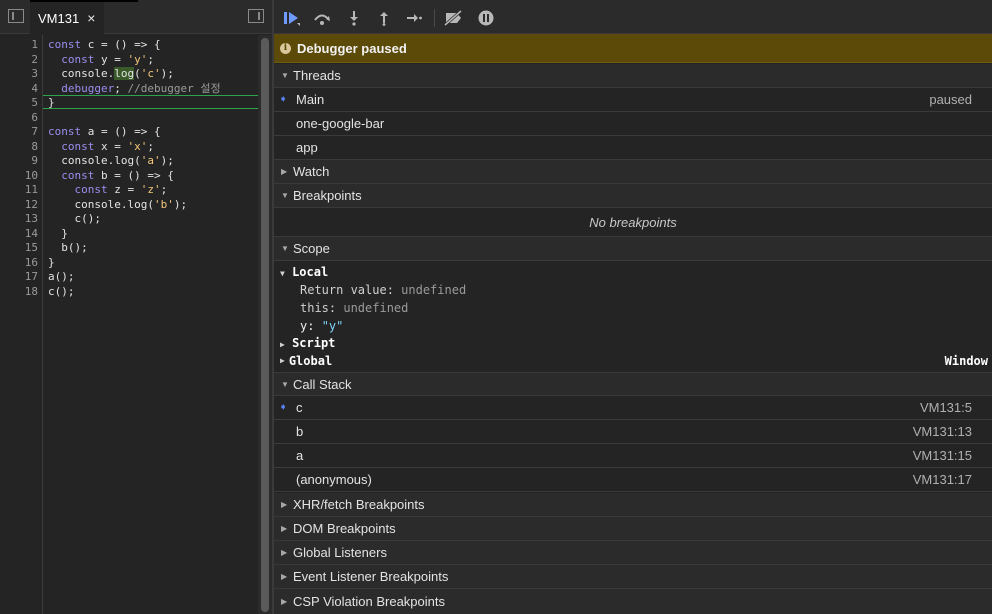  I want to click on section-title: CSP Violation Breakpoints, so click(369, 601).